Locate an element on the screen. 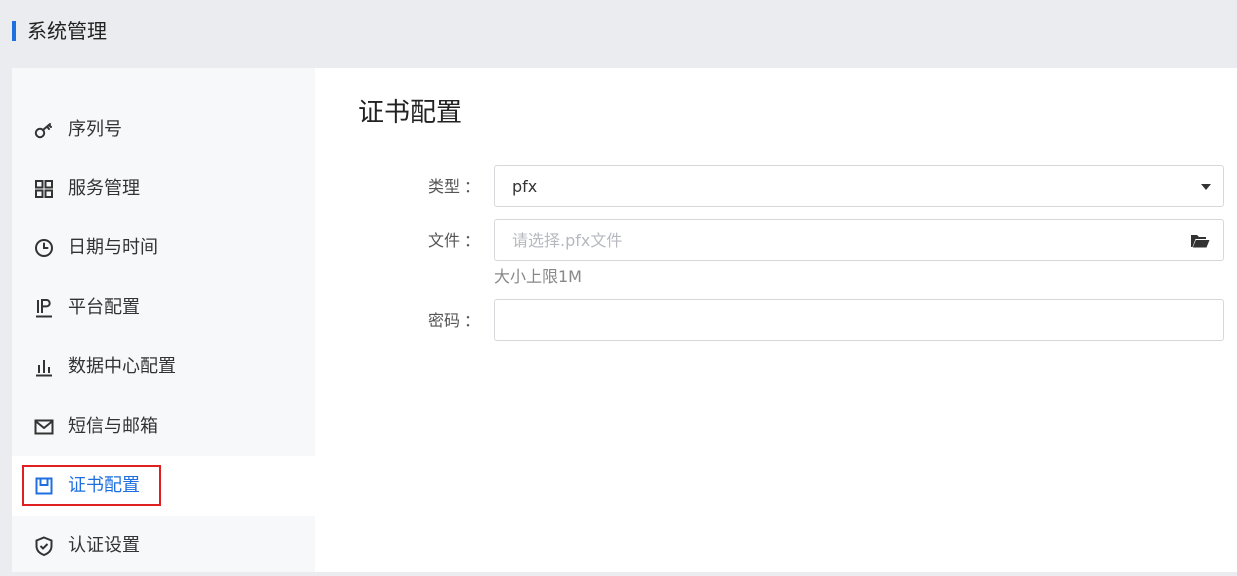 Image resolution: width=1237 pixels, height=576 pixels. title-accent-bar is located at coordinates (14, 31).